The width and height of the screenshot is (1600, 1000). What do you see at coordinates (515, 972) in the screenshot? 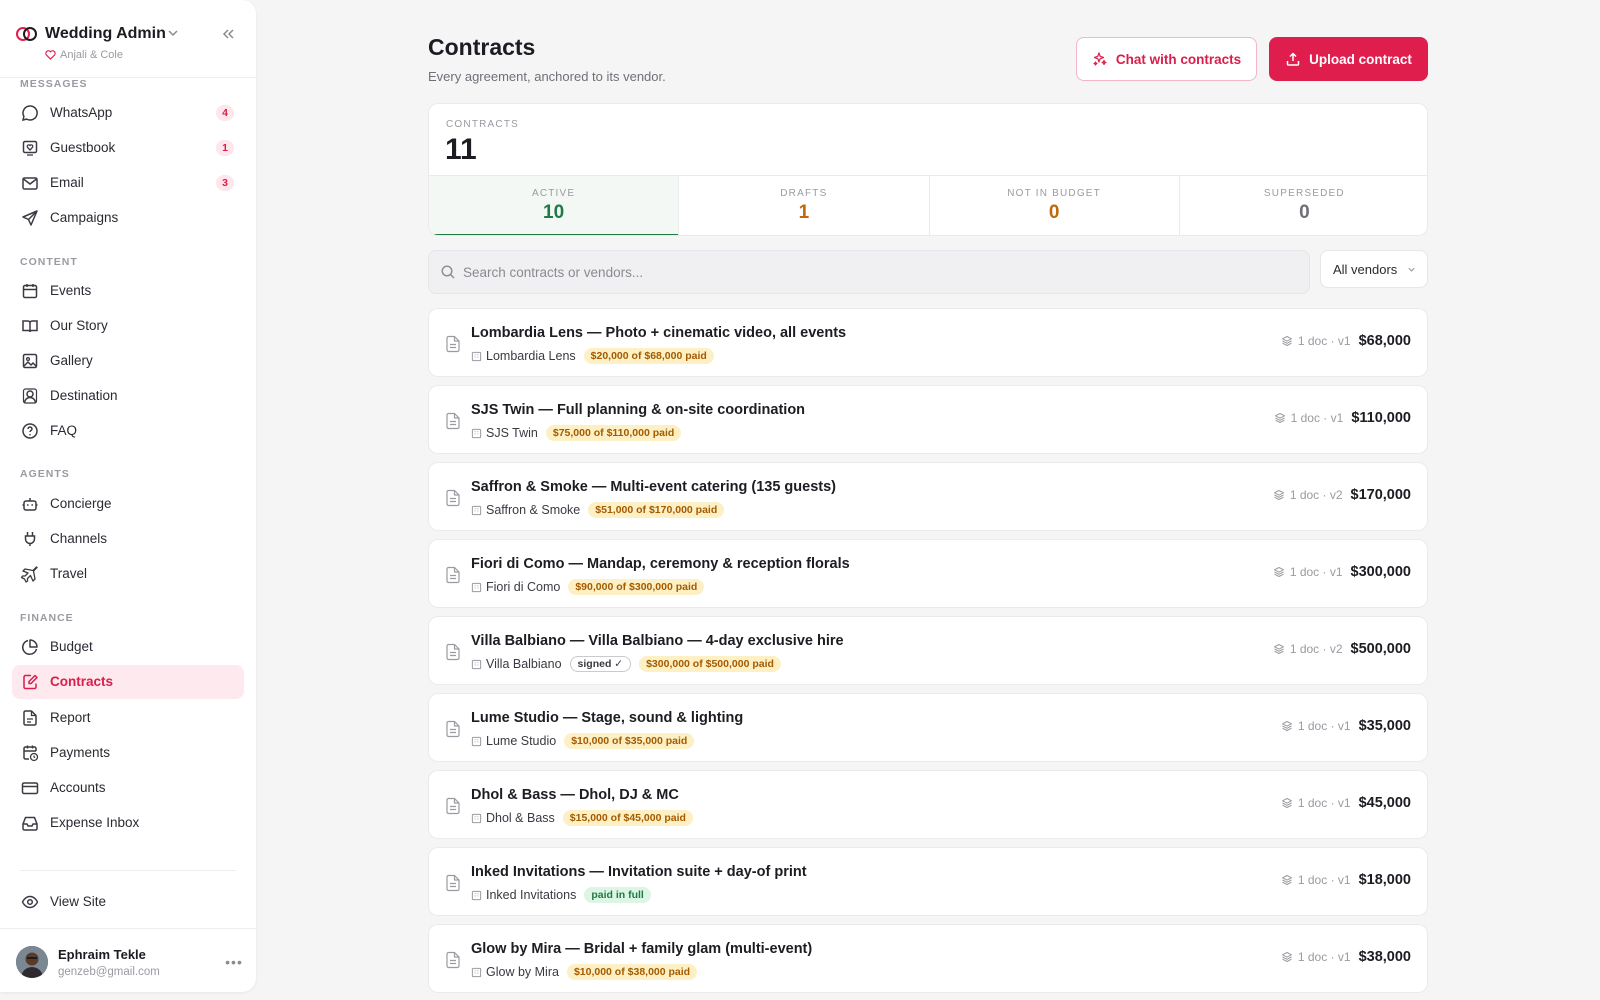
I see `vendor-name: Glow by Mira` at bounding box center [515, 972].